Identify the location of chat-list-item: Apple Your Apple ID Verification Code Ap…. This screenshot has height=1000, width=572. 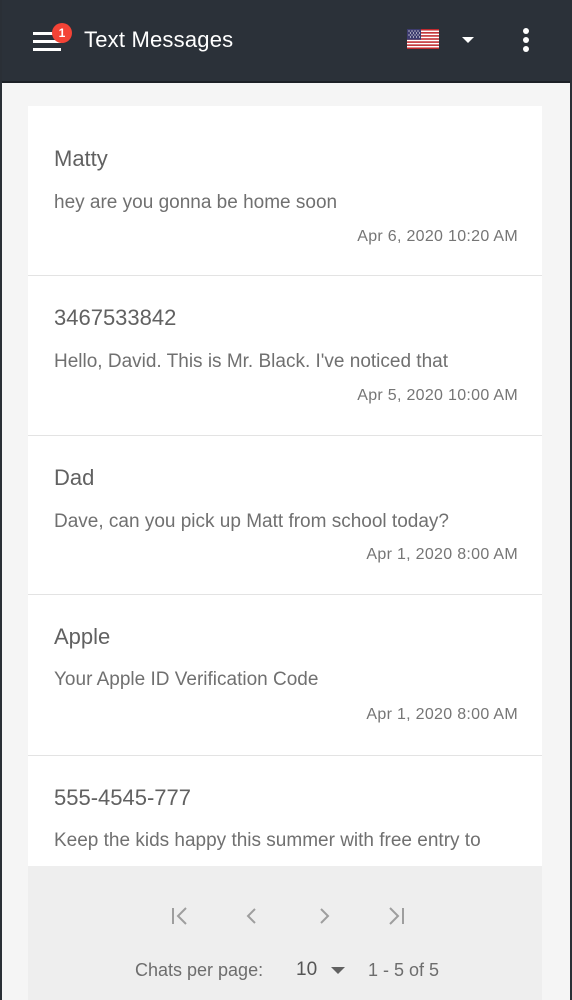
(285, 675).